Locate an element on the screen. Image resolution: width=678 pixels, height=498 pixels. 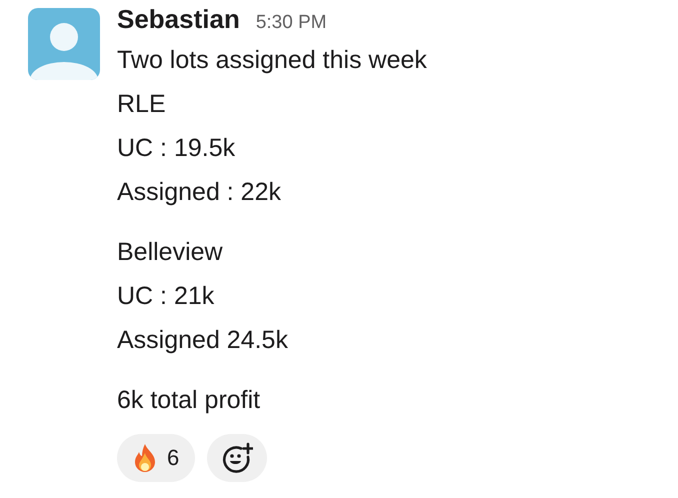
message-line: 6k total profit is located at coordinates (189, 400).